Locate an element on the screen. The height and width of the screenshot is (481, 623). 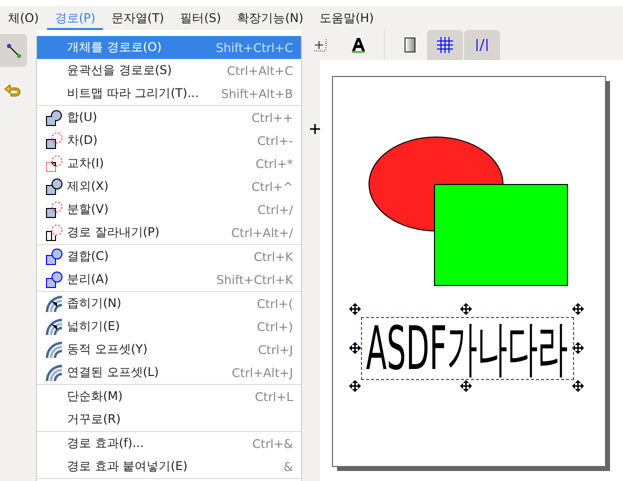
menu-title: 문자열(T) is located at coordinates (137, 18).